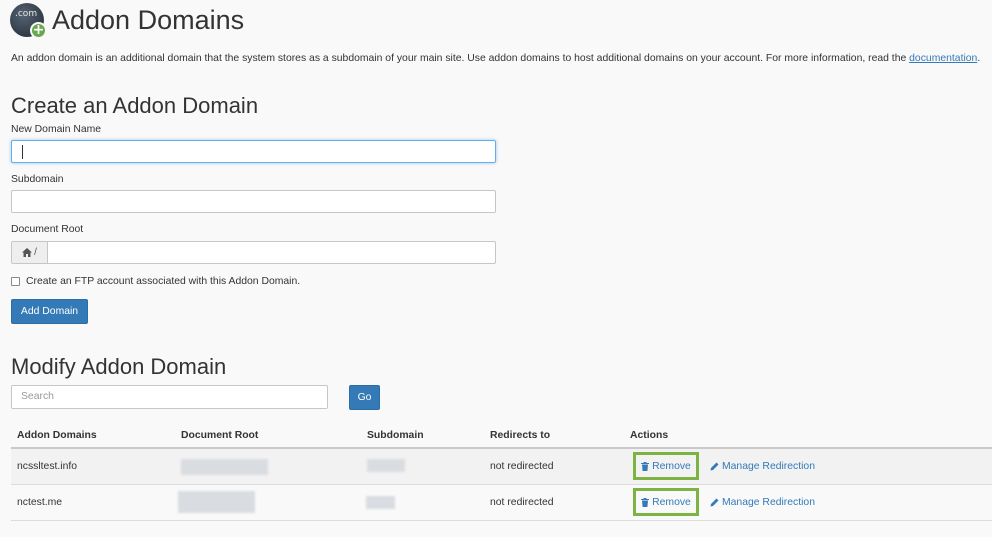 The width and height of the screenshot is (992, 537). I want to click on page-header: .com + Addon Domains, so click(127, 20).